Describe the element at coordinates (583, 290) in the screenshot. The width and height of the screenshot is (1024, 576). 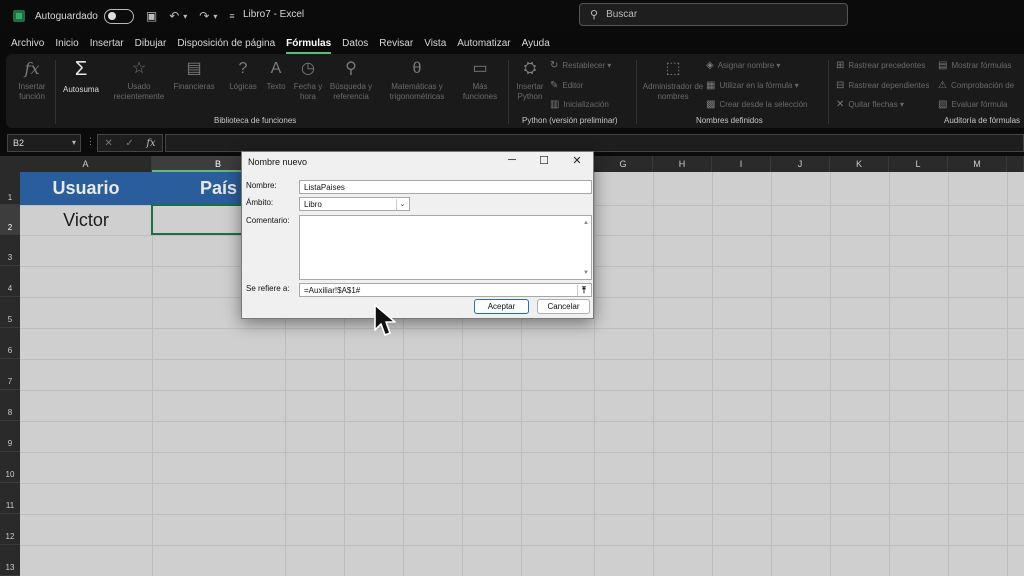
I see `collapse-dialog-icon: ⤒` at that location.